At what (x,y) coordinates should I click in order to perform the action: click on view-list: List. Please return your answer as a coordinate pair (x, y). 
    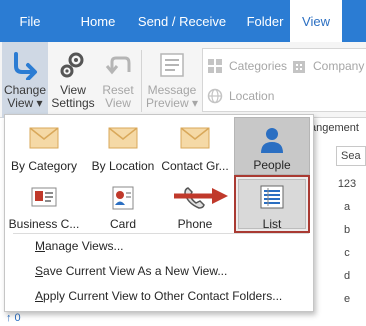
    Looking at the image, I should click on (272, 204).